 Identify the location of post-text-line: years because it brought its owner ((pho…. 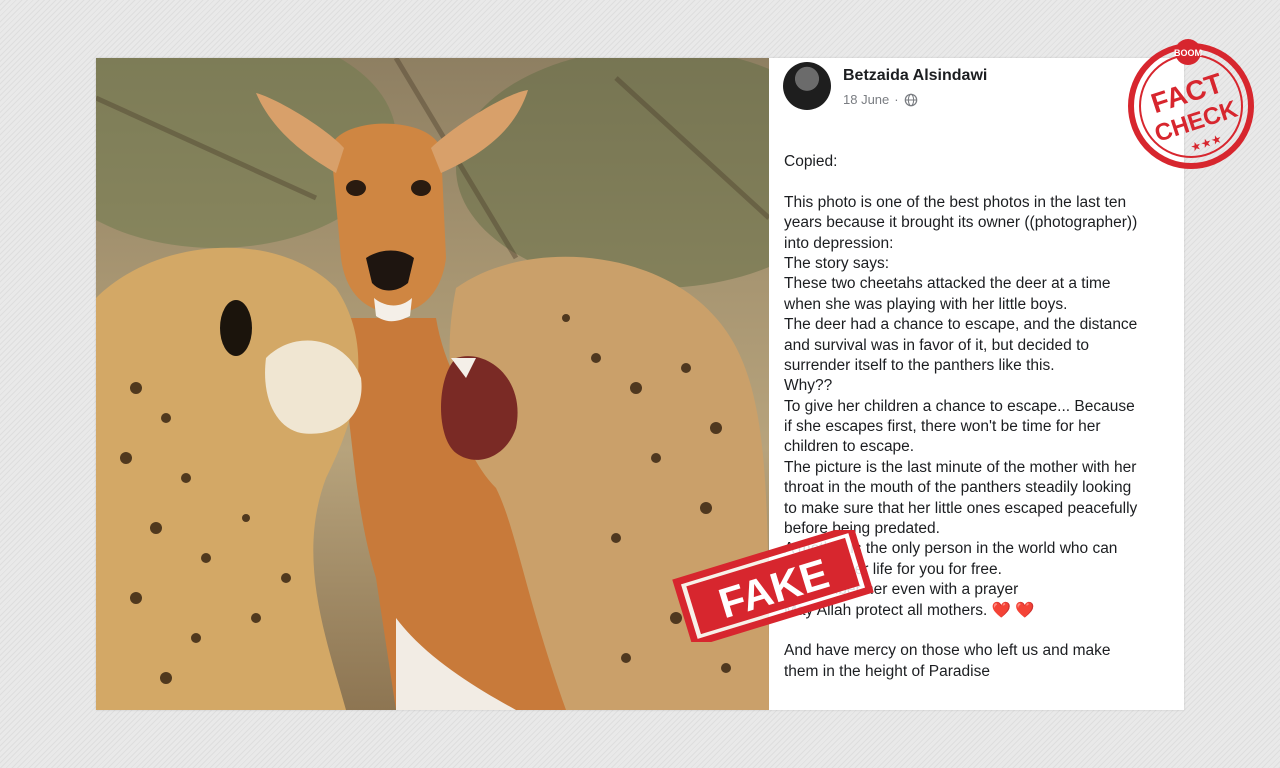
(961, 223).